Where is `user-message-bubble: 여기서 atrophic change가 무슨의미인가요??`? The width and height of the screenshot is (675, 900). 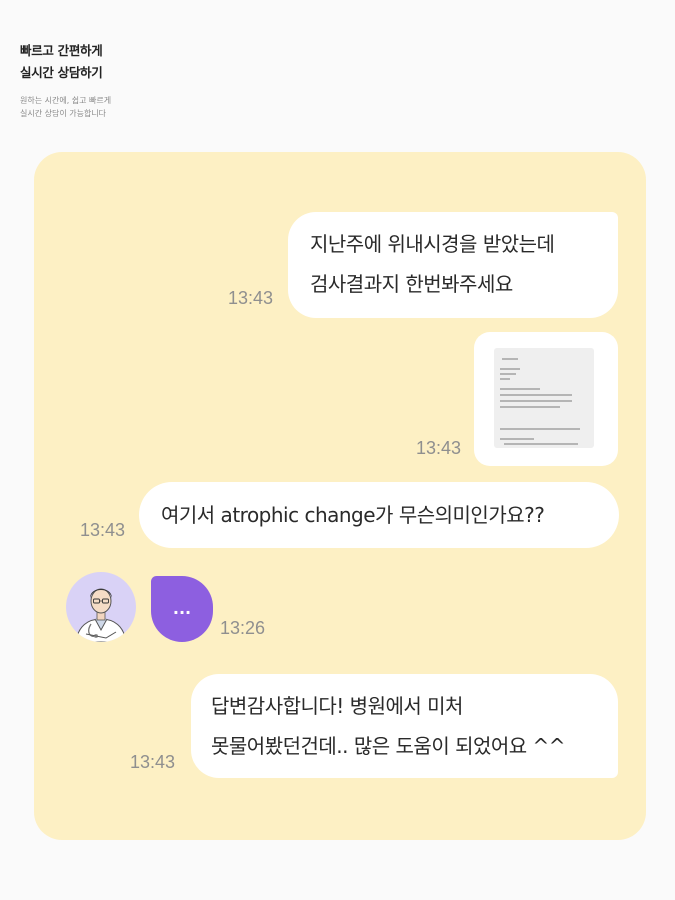 user-message-bubble: 여기서 atrophic change가 무슨의미인가요?? is located at coordinates (379, 515).